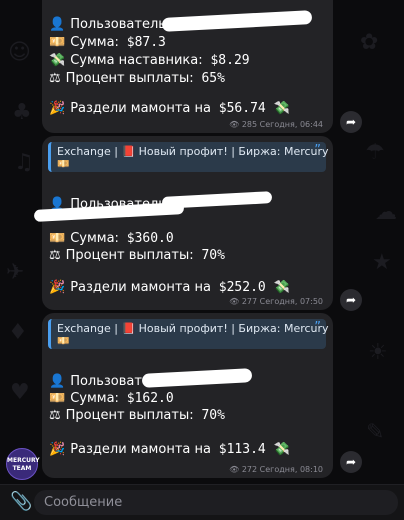 The width and height of the screenshot is (404, 520). What do you see at coordinates (99, 381) in the screenshot?
I see `user-line: 👤 Пользовате` at bounding box center [99, 381].